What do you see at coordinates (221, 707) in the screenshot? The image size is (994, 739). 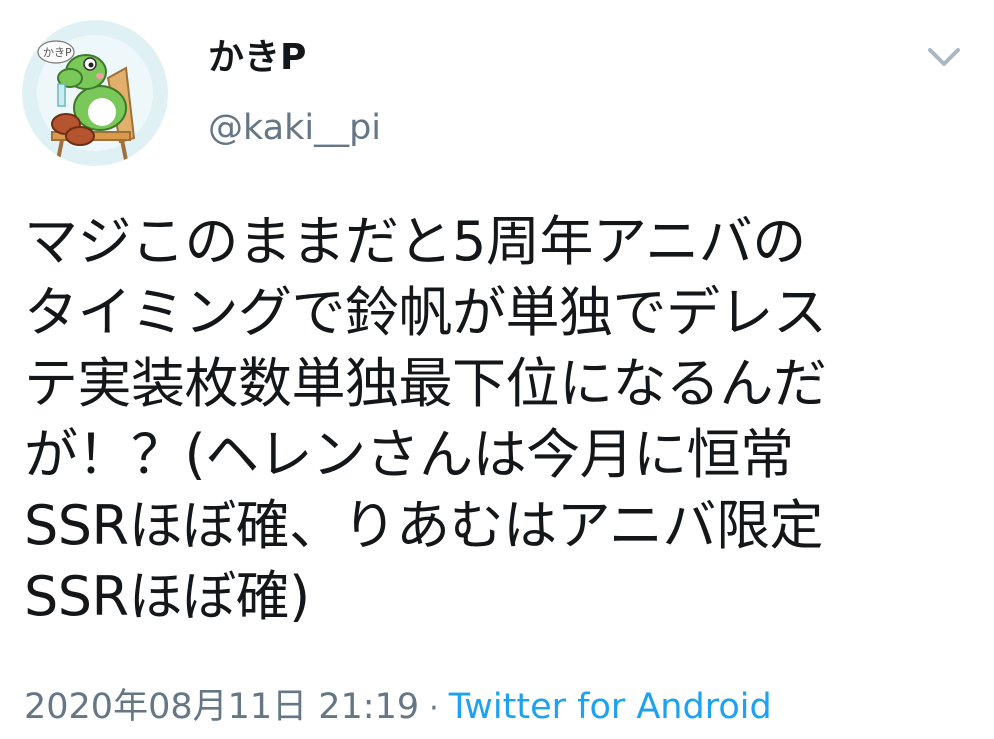 I see `timestamp: 2020年08月11日 21:19` at bounding box center [221, 707].